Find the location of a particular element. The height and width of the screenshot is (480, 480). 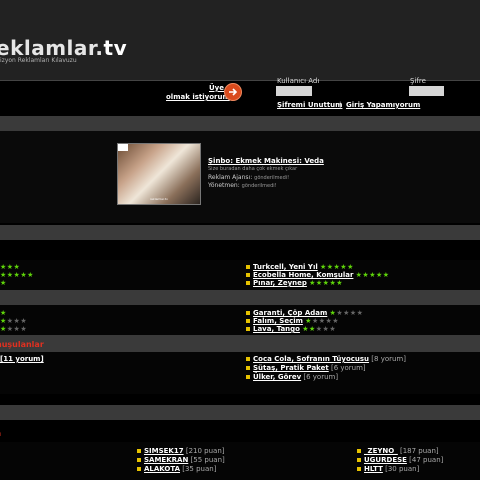

section-header-users is located at coordinates (240, 412).